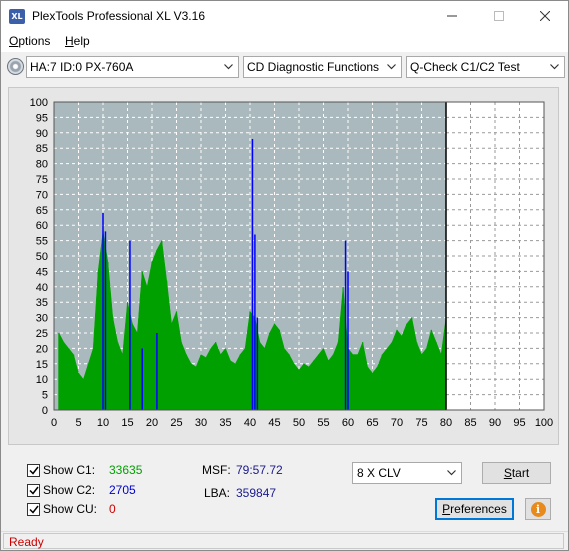 Image resolution: width=569 pixels, height=551 pixels. What do you see at coordinates (118, 16) in the screenshot?
I see `window-title: PlexTools Professional XL V3.16` at bounding box center [118, 16].